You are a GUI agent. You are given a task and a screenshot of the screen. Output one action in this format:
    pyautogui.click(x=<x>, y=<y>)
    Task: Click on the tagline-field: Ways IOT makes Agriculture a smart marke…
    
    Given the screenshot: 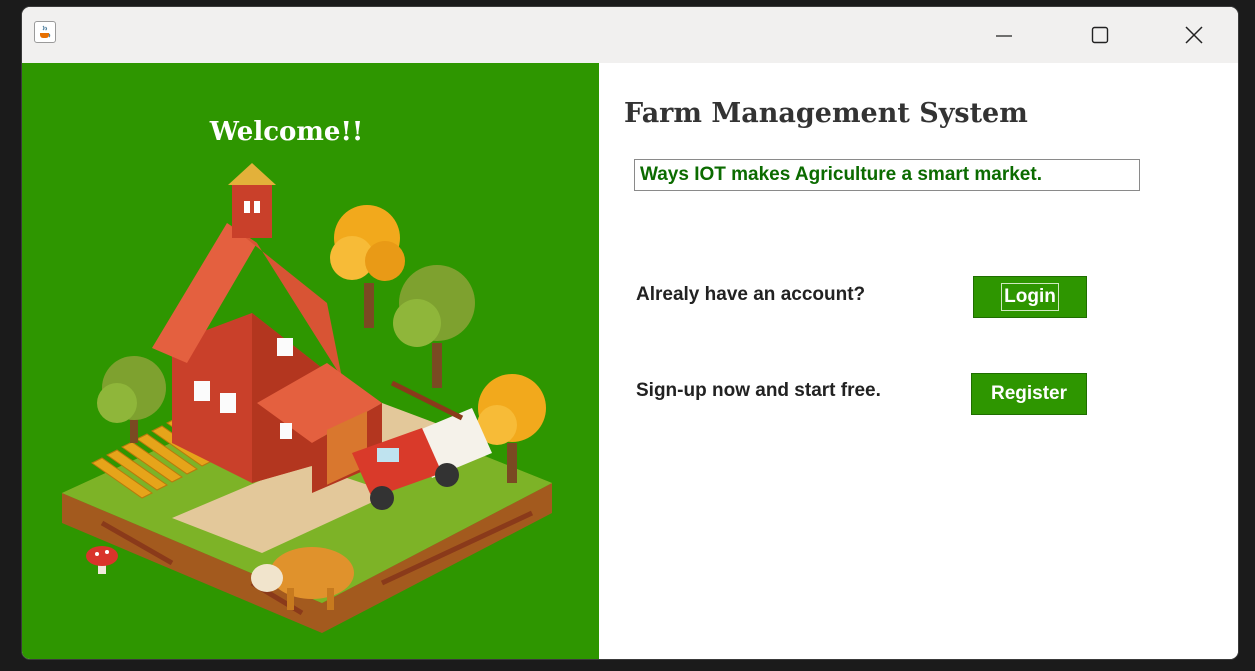 What is the action you would take?
    pyautogui.click(x=887, y=175)
    